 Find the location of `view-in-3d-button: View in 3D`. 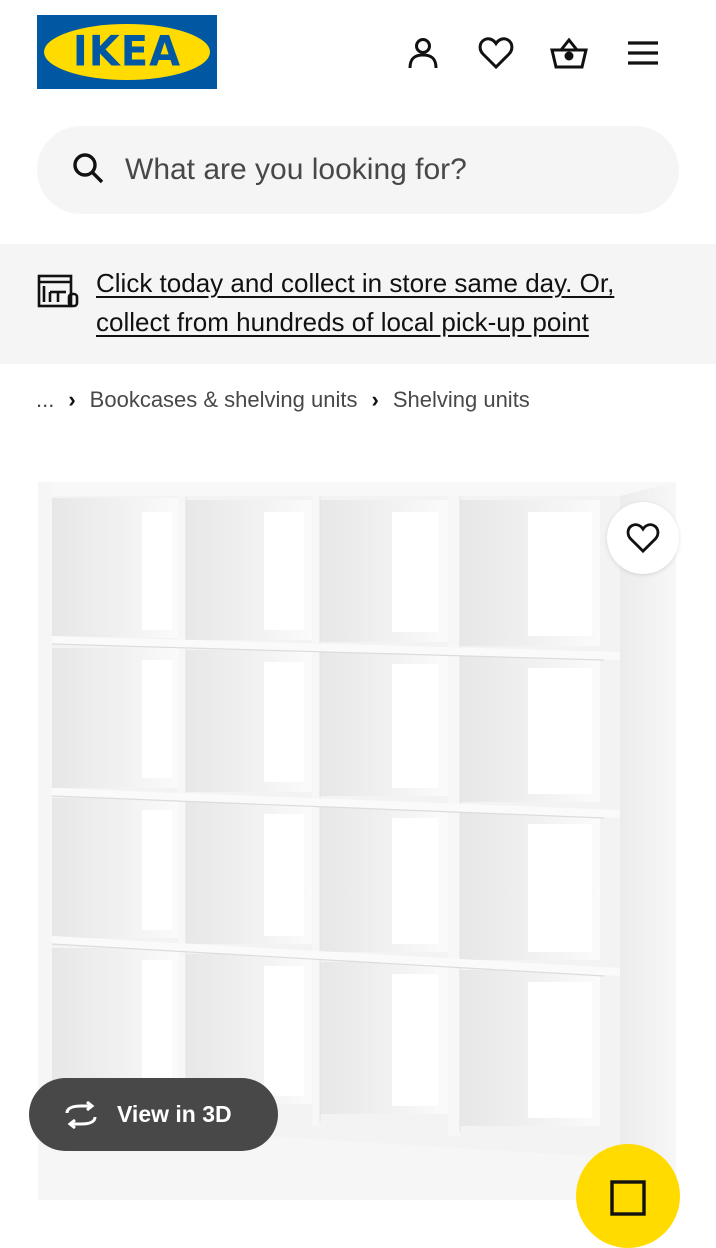

view-in-3d-button: View in 3D is located at coordinates (153, 1114).